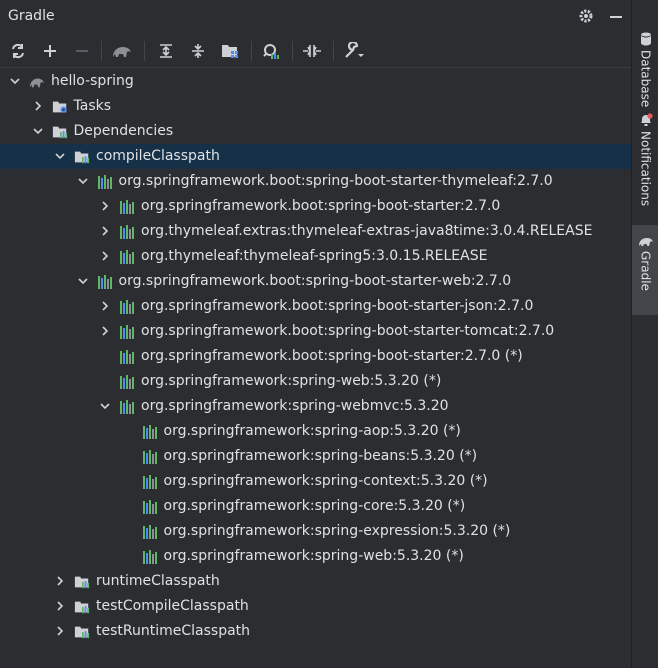 The height and width of the screenshot is (668, 658). What do you see at coordinates (295, 406) in the screenshot?
I see `tree-row-label: org.springframework:spring-webmvc:5.3.20` at bounding box center [295, 406].